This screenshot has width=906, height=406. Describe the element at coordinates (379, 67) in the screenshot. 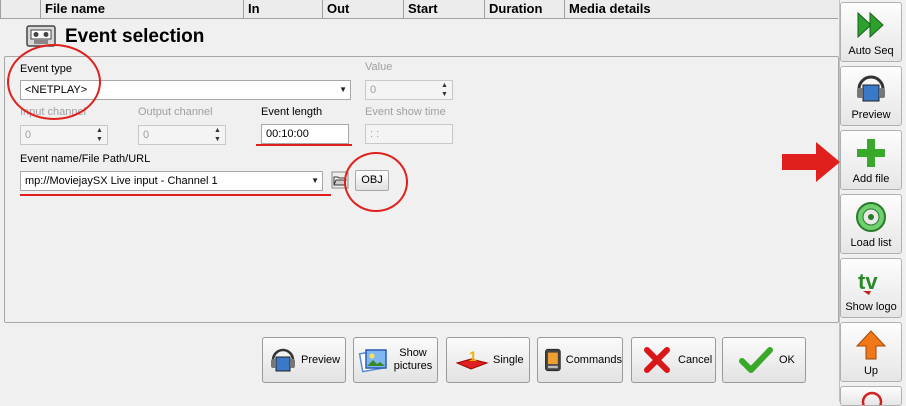

I see `value-label: Value` at that location.